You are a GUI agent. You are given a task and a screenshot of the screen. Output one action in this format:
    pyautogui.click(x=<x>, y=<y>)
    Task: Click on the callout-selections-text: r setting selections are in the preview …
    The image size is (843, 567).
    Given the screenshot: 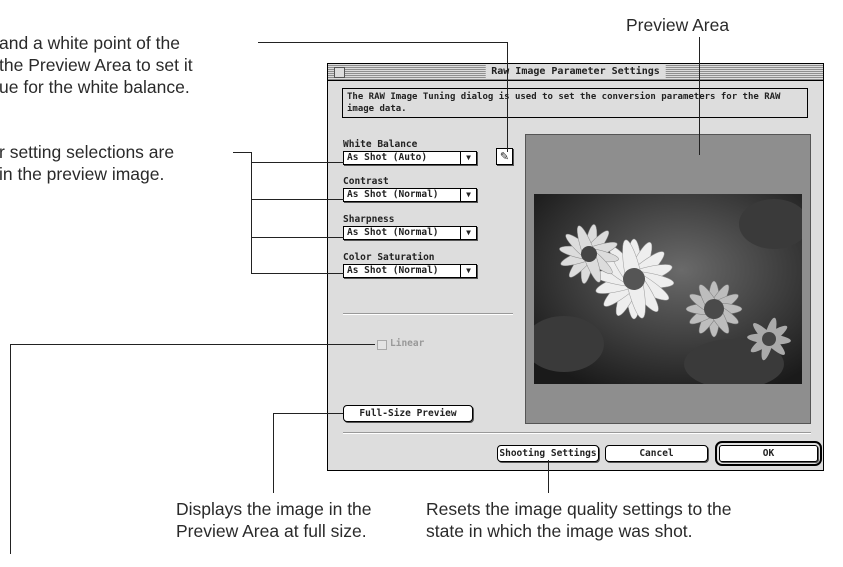 What is the action you would take?
    pyautogui.click(x=87, y=163)
    